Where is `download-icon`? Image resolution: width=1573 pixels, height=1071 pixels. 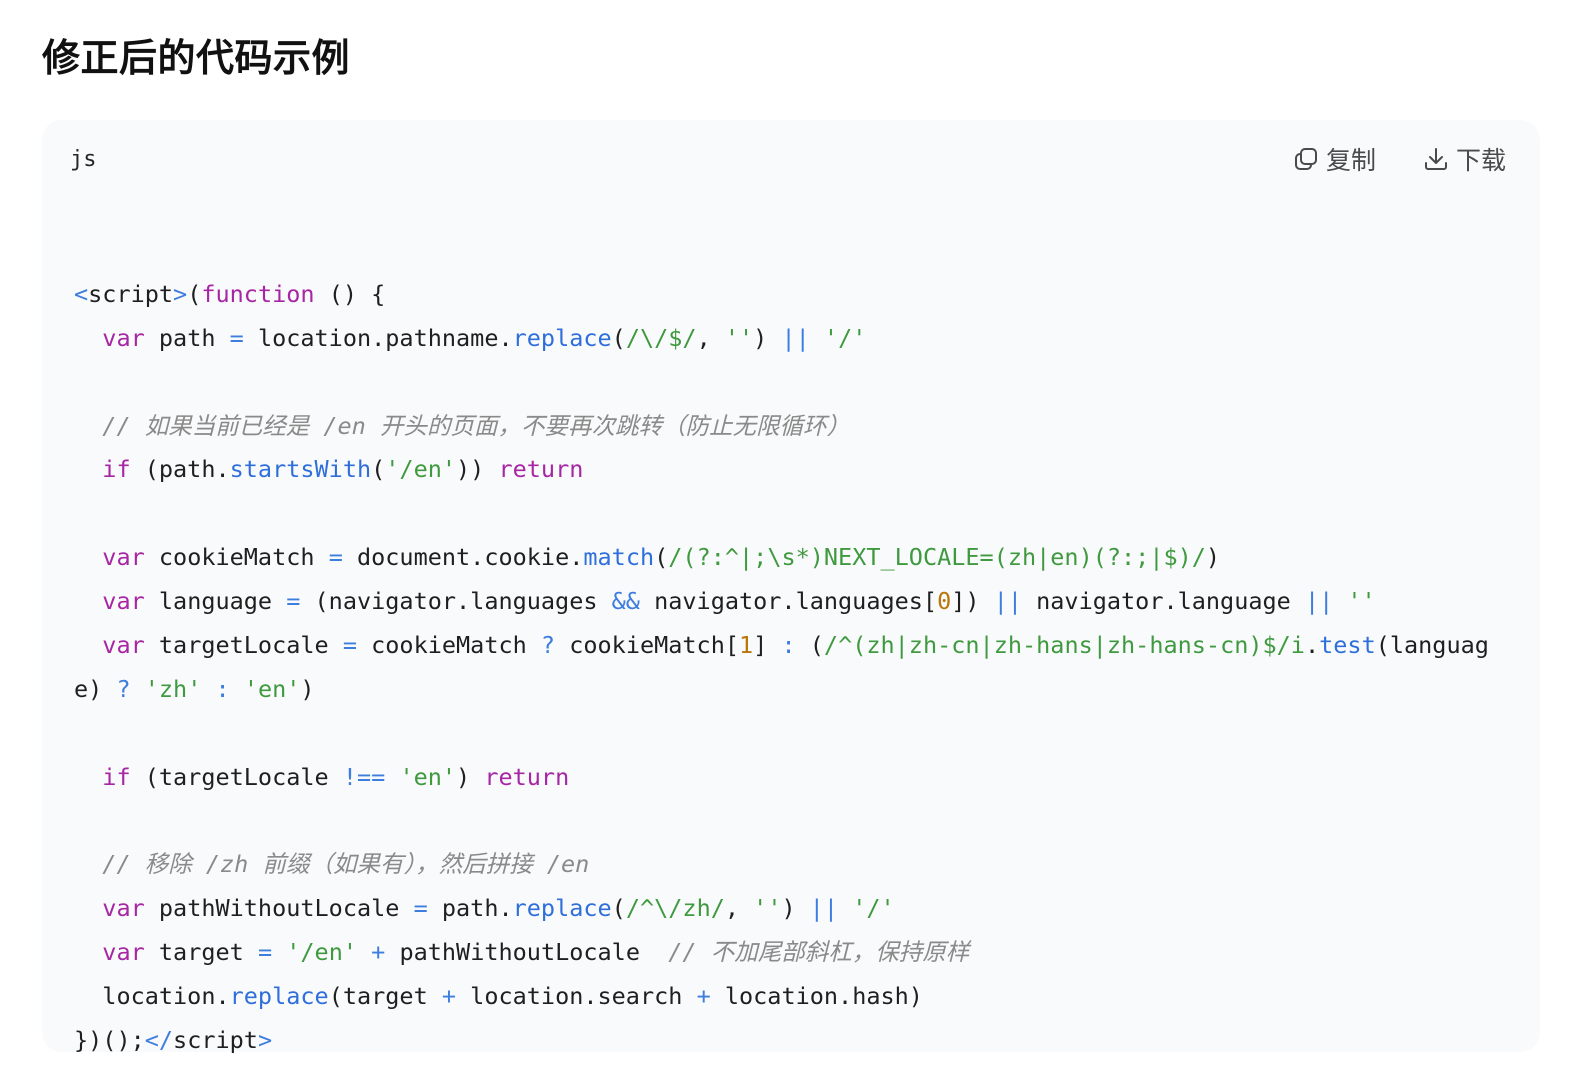
download-icon is located at coordinates (1436, 159).